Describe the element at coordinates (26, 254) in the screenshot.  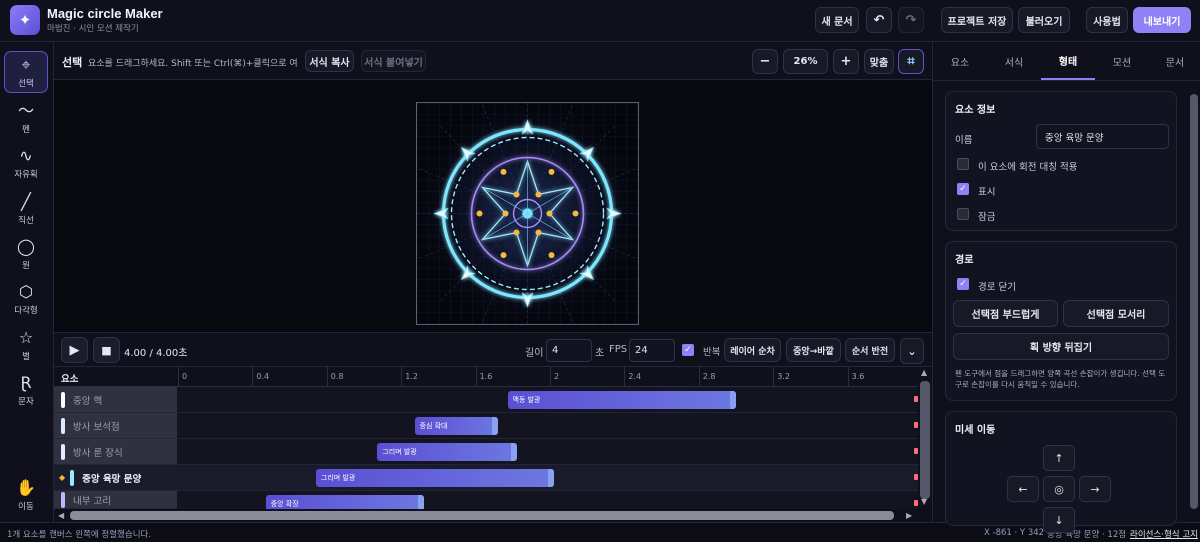
I see `tool-circle: ◯ 원` at that location.